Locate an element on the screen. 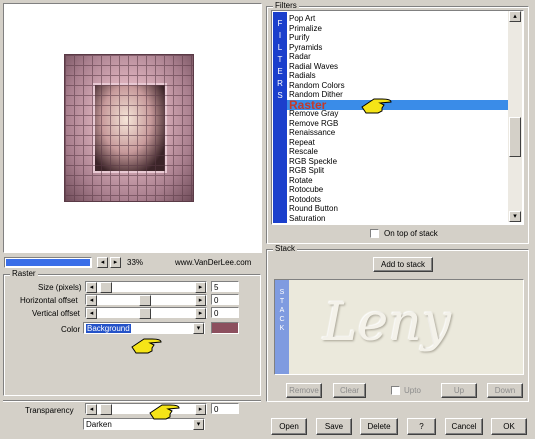 The image size is (535, 439). voffset-slider-left: ◂ is located at coordinates (91, 313).